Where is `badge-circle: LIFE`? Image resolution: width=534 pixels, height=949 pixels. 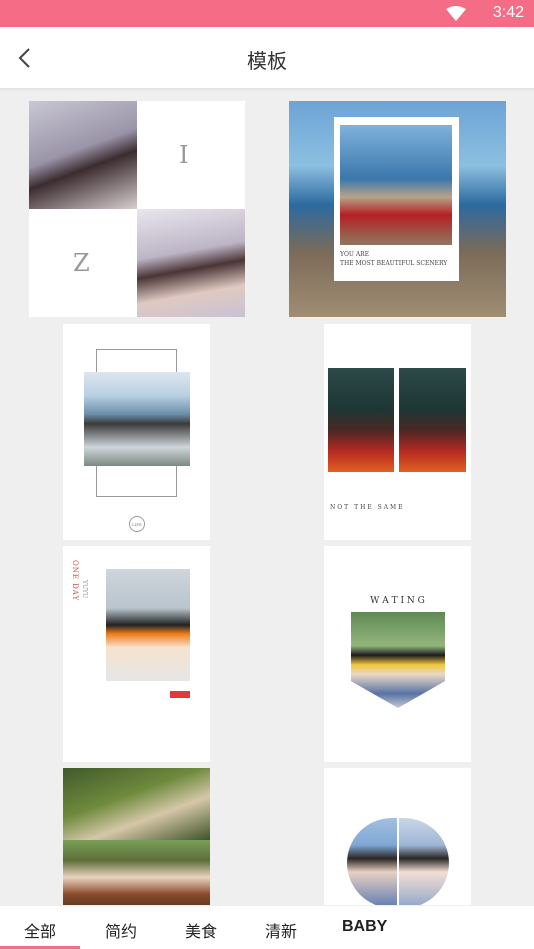 badge-circle: LIFE is located at coordinates (137, 524).